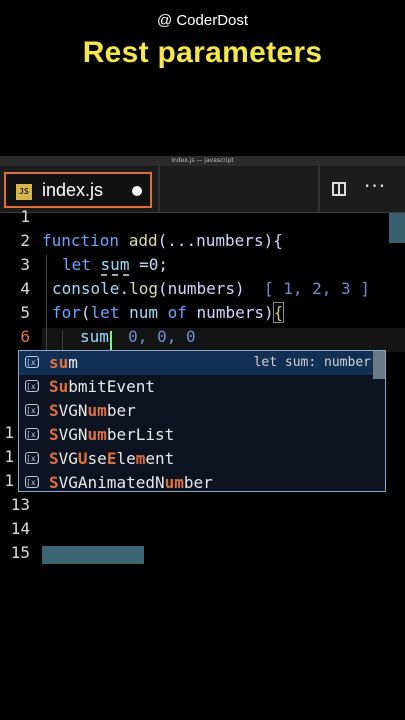 This screenshot has width=405, height=720. What do you see at coordinates (202, 363) in the screenshot?
I see `suggestion-item: [x] sum let sum: number` at bounding box center [202, 363].